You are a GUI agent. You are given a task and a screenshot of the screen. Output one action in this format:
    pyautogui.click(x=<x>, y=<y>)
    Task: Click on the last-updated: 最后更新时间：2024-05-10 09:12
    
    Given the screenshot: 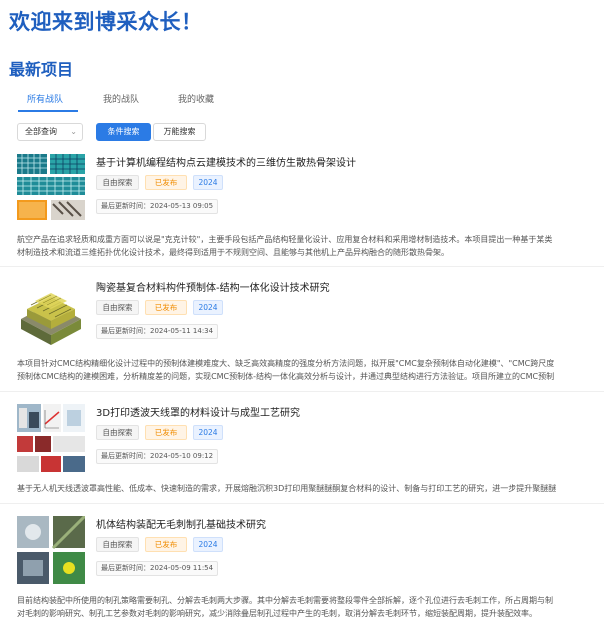 What is the action you would take?
    pyautogui.click(x=157, y=456)
    